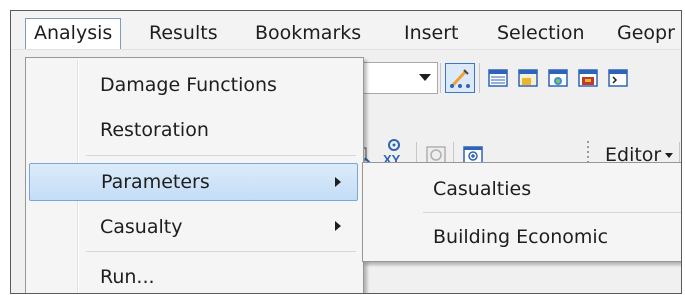 The width and height of the screenshot is (685, 295). Describe the element at coordinates (645, 33) in the screenshot. I see `menu-geoprocessing: Geopr` at that location.